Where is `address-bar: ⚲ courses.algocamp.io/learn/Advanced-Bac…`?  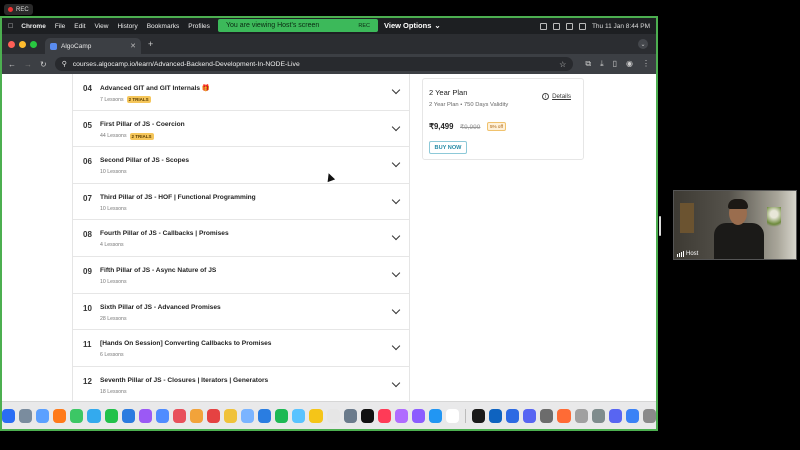
address-bar: ⚲ courses.algocamp.io/learn/Advanced-Bac… is located at coordinates (314, 64).